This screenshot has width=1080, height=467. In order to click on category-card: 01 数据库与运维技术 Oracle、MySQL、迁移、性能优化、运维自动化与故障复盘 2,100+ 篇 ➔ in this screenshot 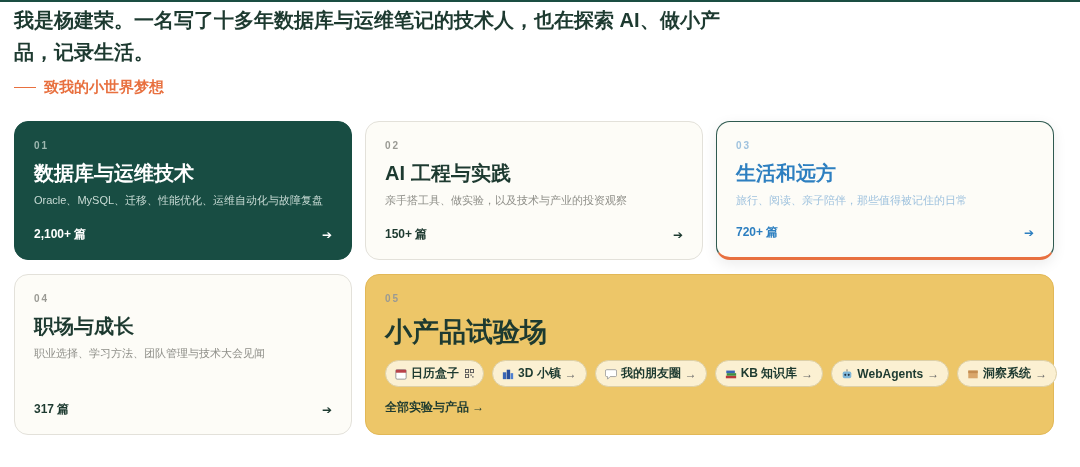, I will do `click(183, 190)`.